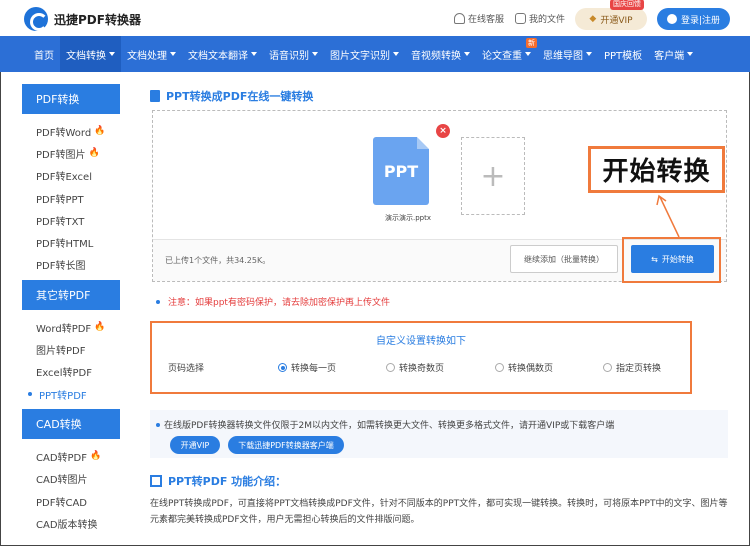 The image size is (750, 546). I want to click on sidebar-item-pdf-to-image: PDF转图片 🔥, so click(71, 153).